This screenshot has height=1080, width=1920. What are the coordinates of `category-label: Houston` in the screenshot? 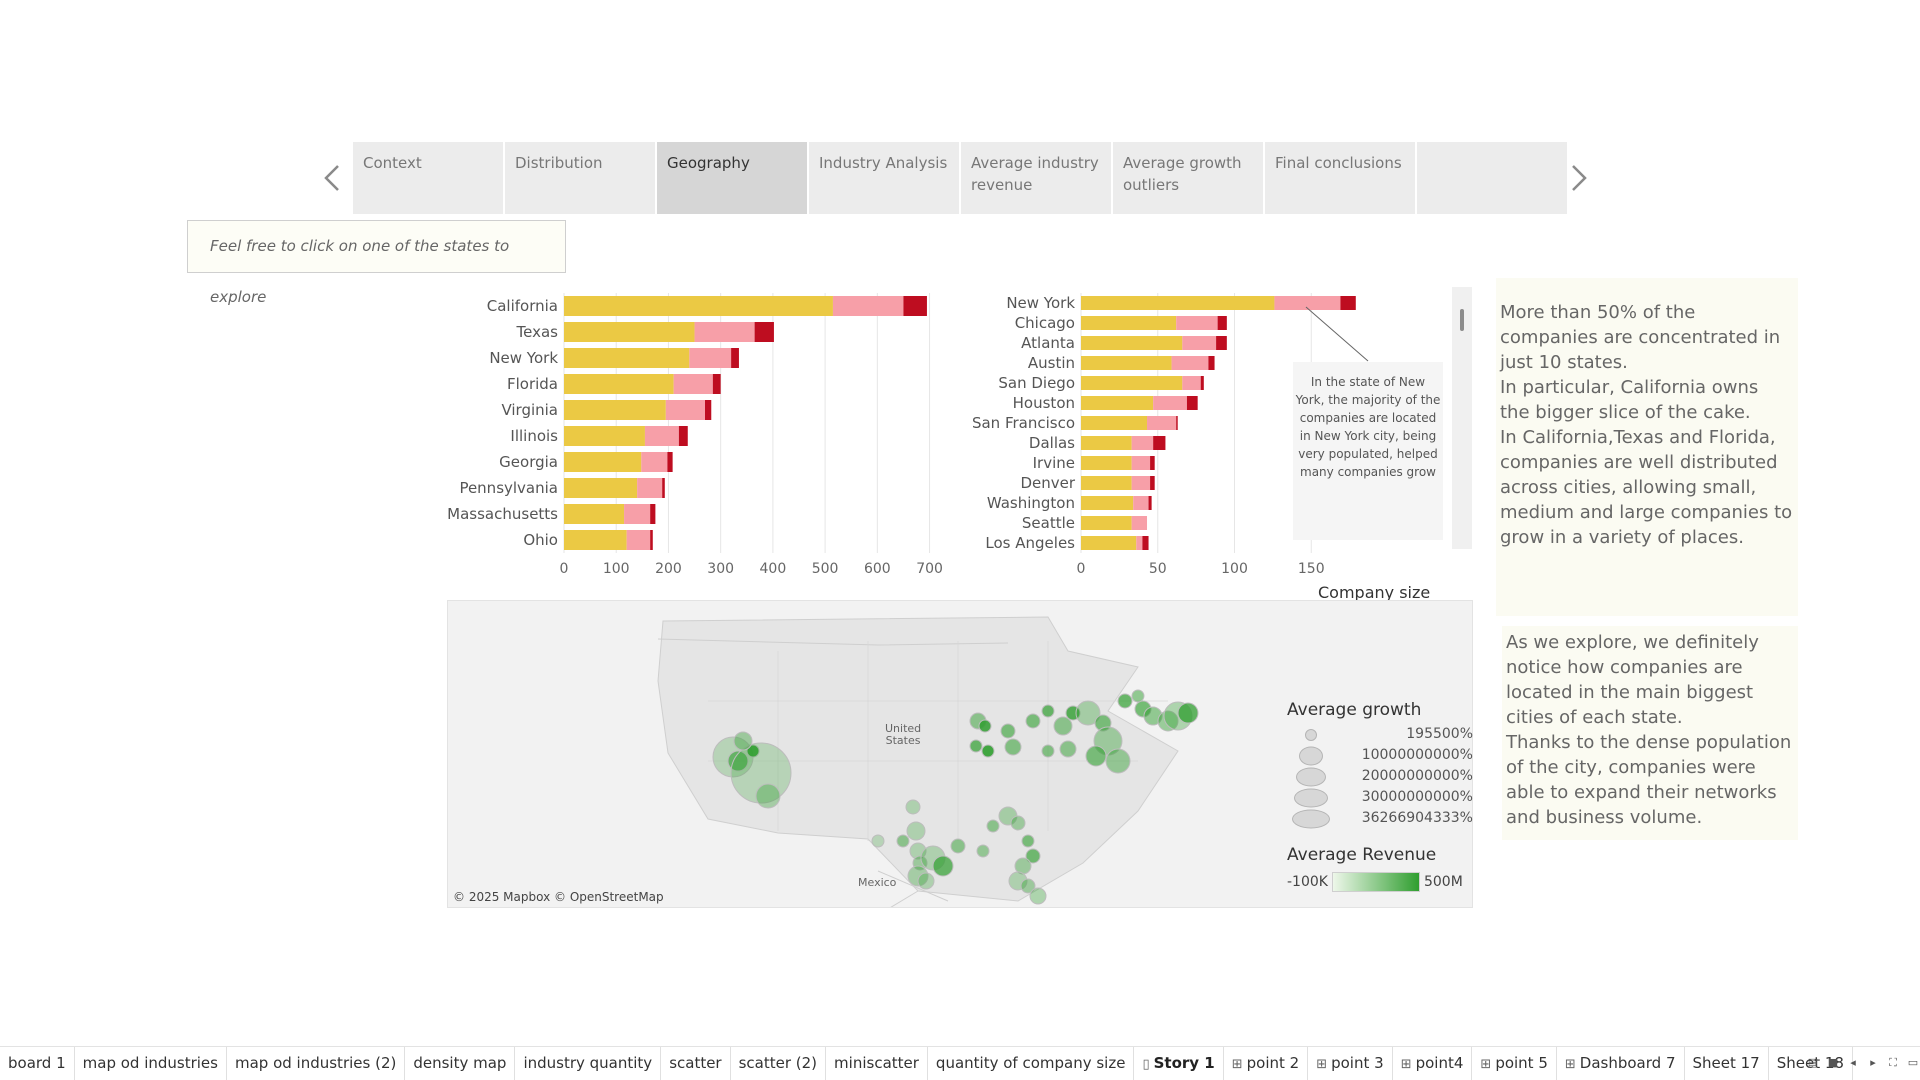 It's located at (1044, 403).